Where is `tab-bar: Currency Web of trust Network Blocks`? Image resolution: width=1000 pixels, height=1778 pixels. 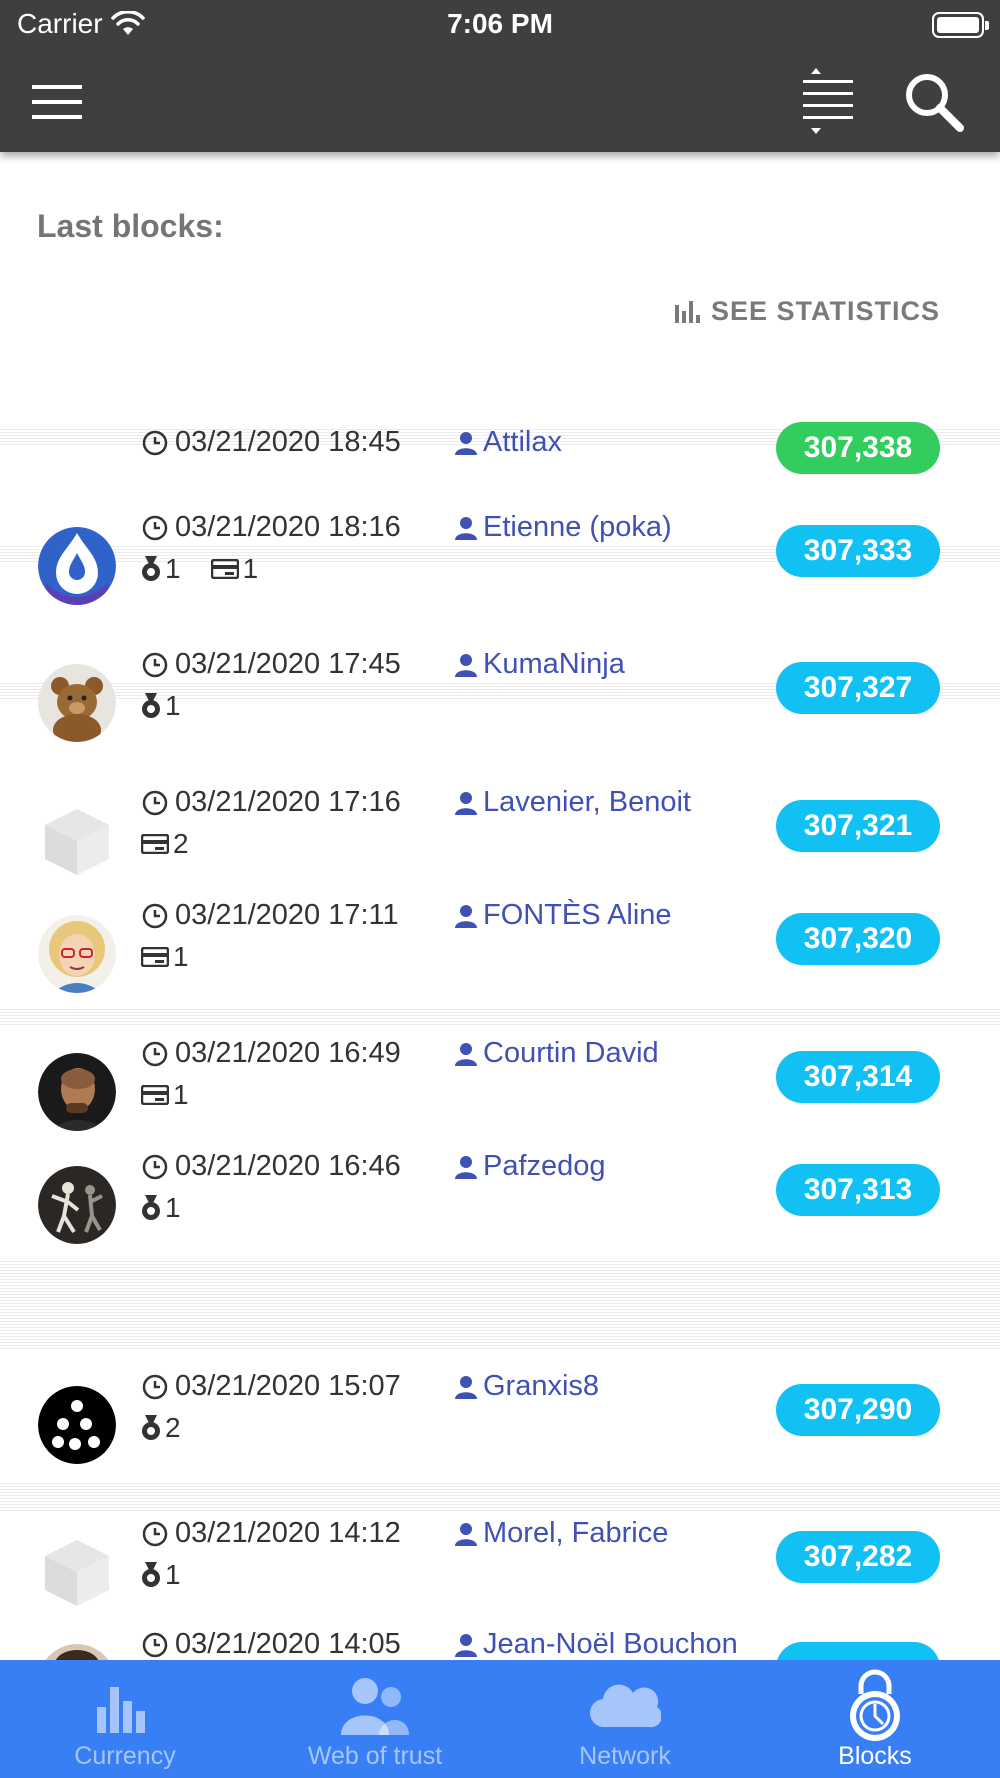
tab-bar: Currency Web of trust Network Blocks is located at coordinates (500, 1719).